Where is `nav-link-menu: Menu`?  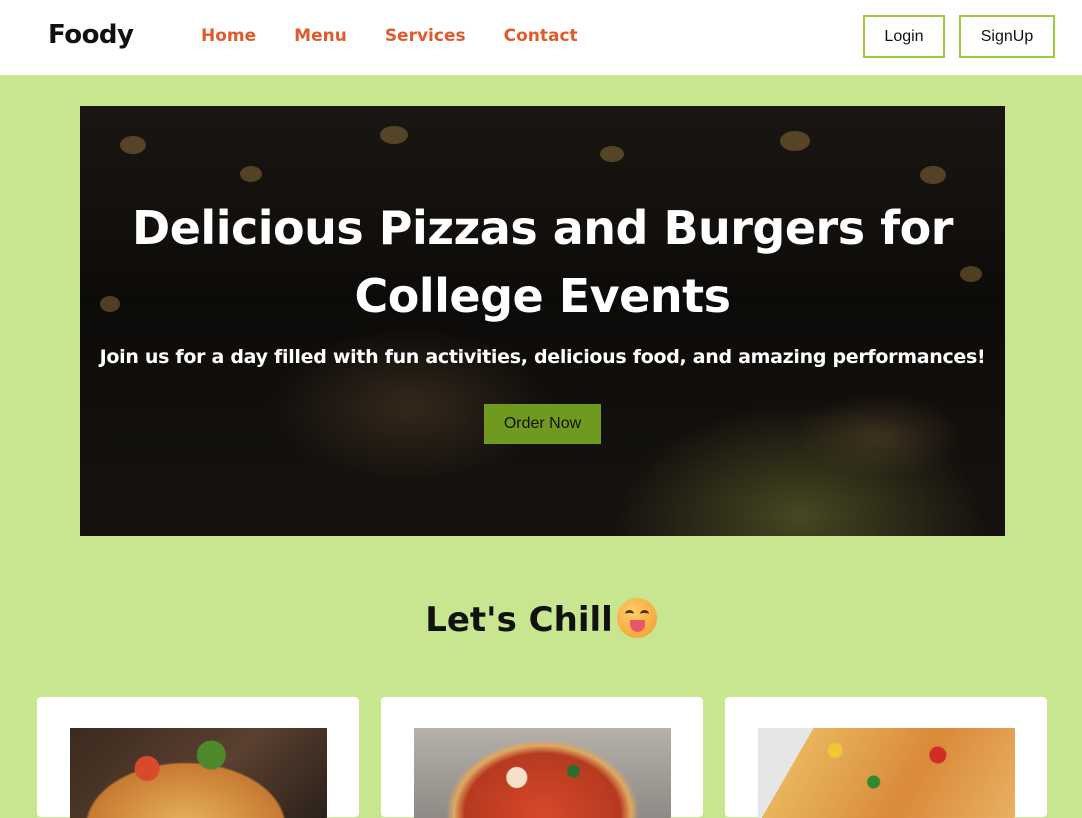
nav-link-menu: Menu is located at coordinates (320, 36).